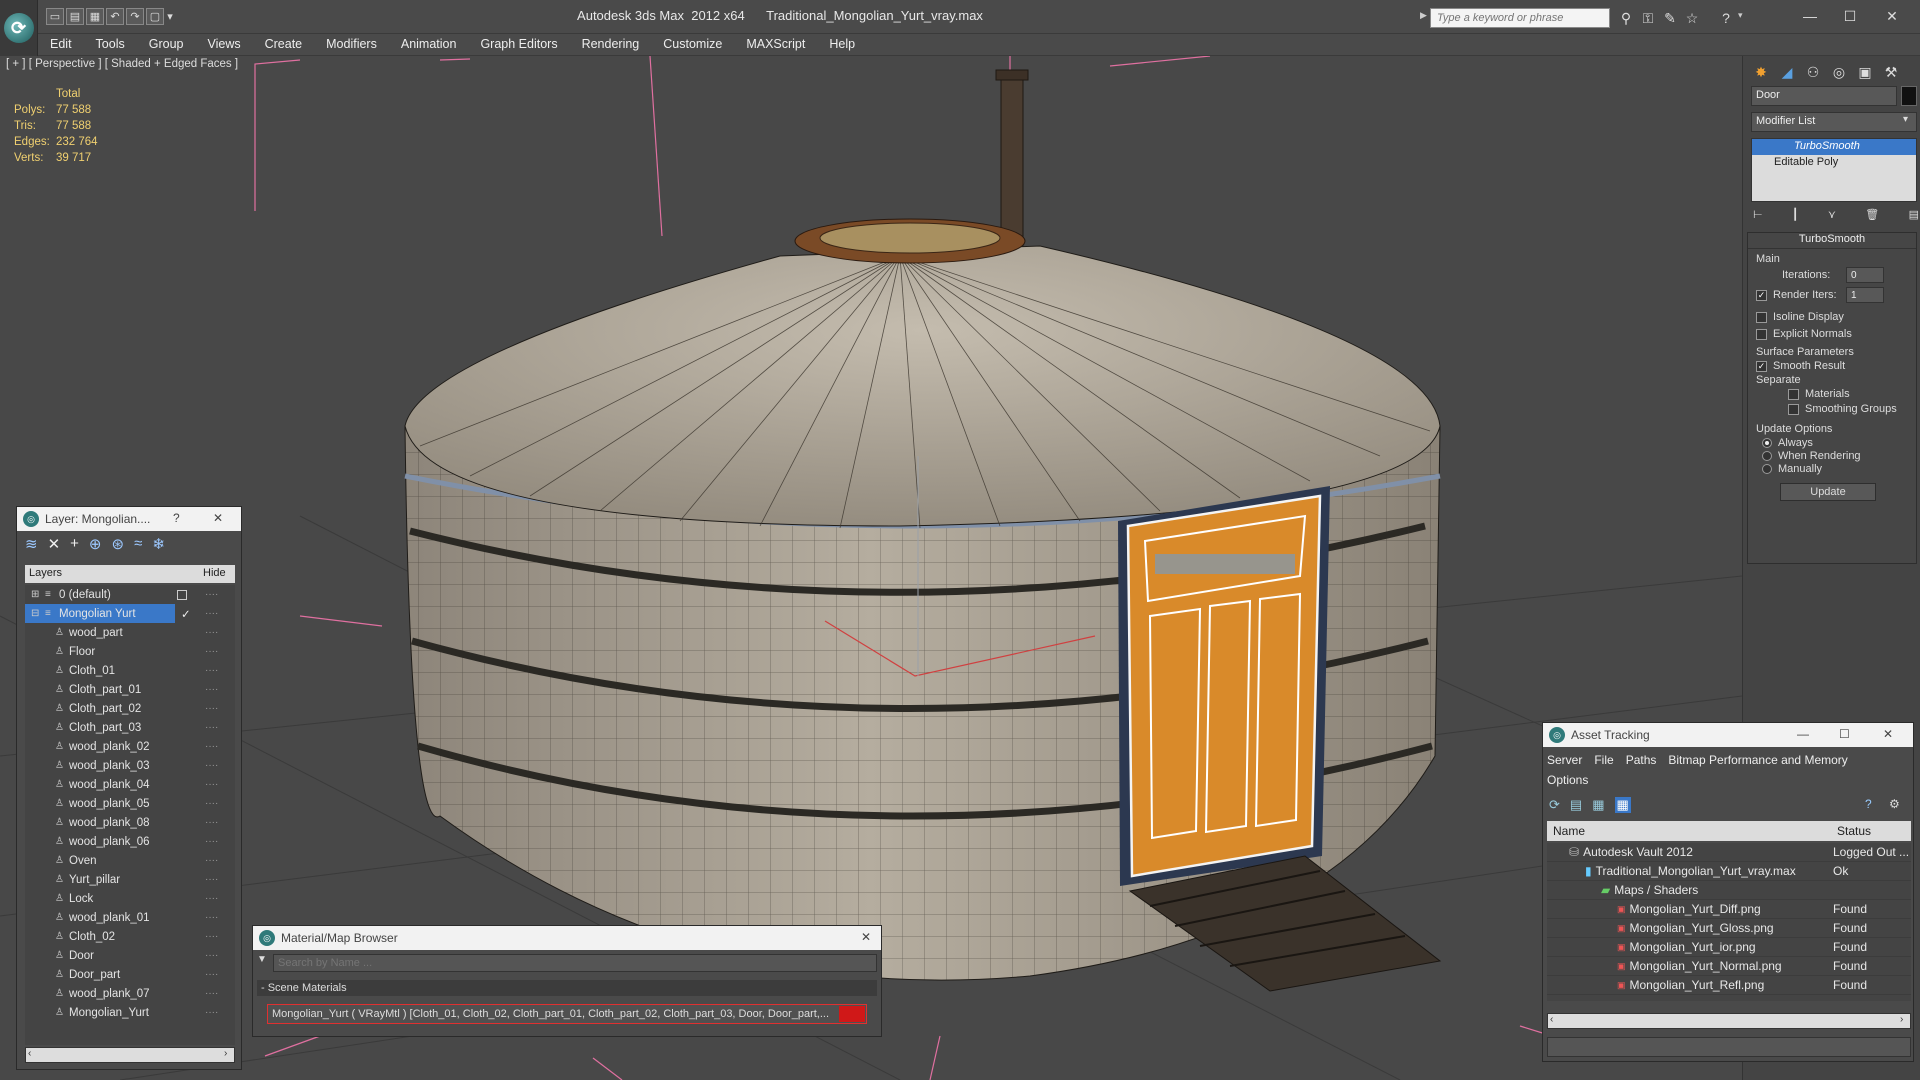 The height and width of the screenshot is (1080, 1920). I want to click on layer-object-row: ♙ Cloth_part_02 ····, so click(130, 708).